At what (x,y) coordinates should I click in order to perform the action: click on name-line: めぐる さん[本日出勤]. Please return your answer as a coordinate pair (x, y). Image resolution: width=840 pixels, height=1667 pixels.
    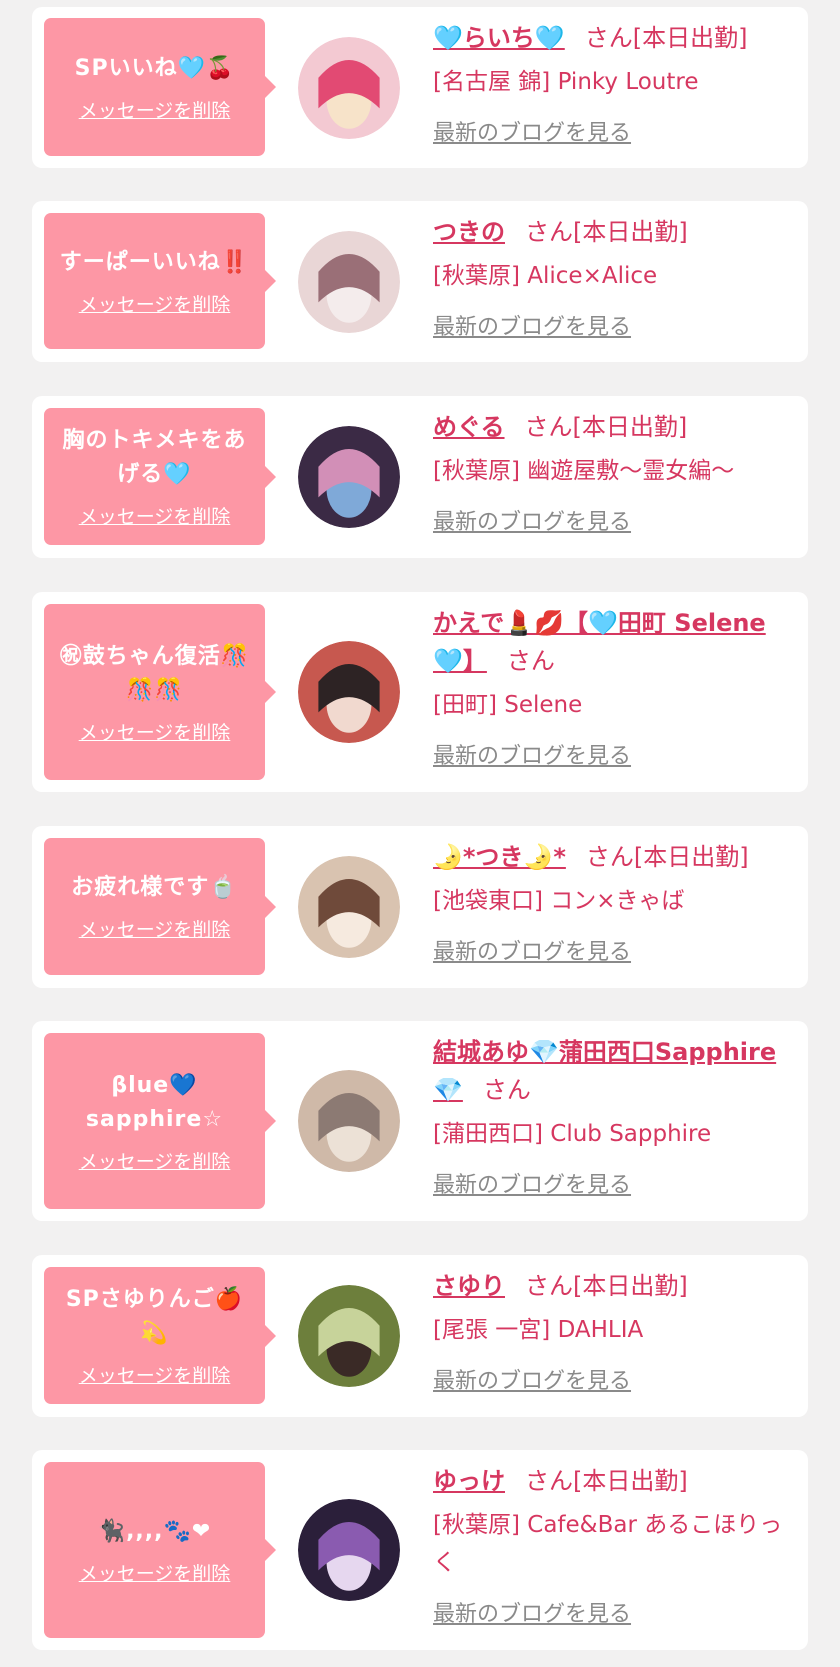
    Looking at the image, I should click on (610, 427).